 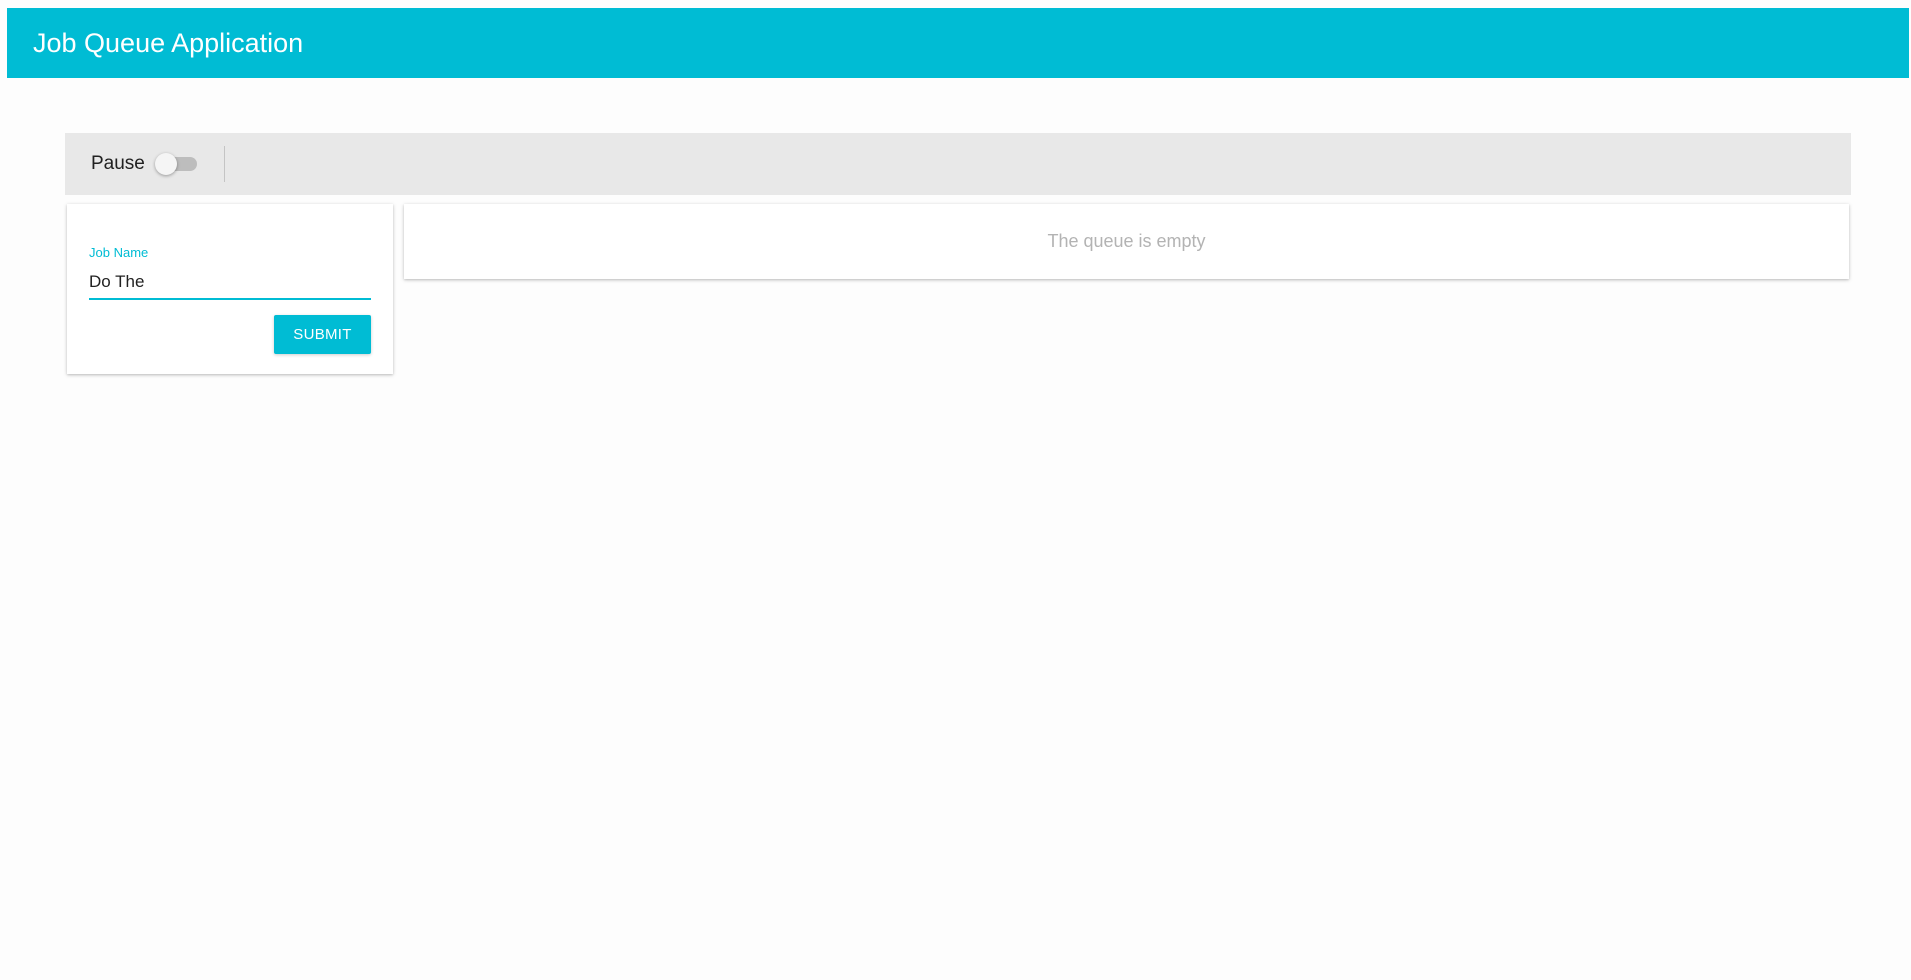 I want to click on queue-empty-message: The queue is empty, so click(x=1126, y=241).